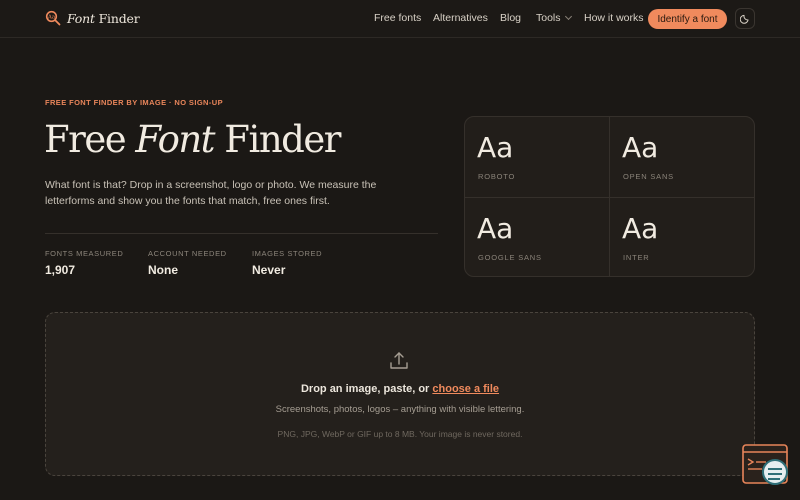 This screenshot has height=500, width=800. I want to click on font-sample-name: GOOGLE SANS, so click(510, 257).